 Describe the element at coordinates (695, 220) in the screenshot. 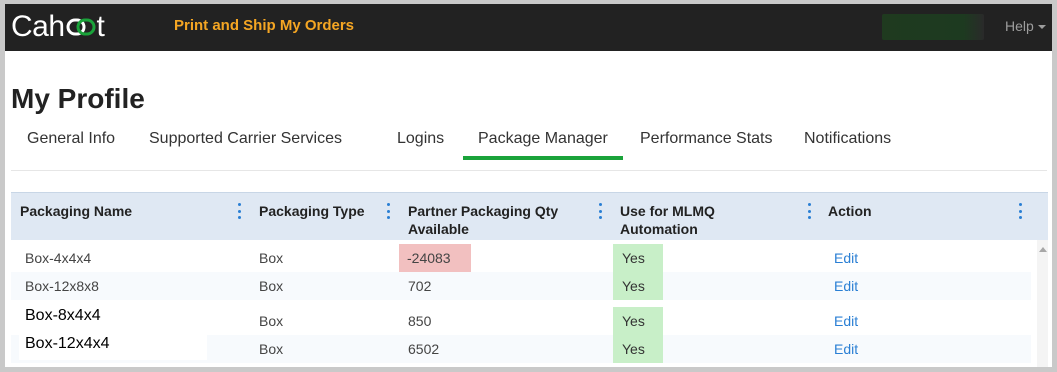

I see `column-header-mlmq-automation: Use for MLMQ Automation` at that location.